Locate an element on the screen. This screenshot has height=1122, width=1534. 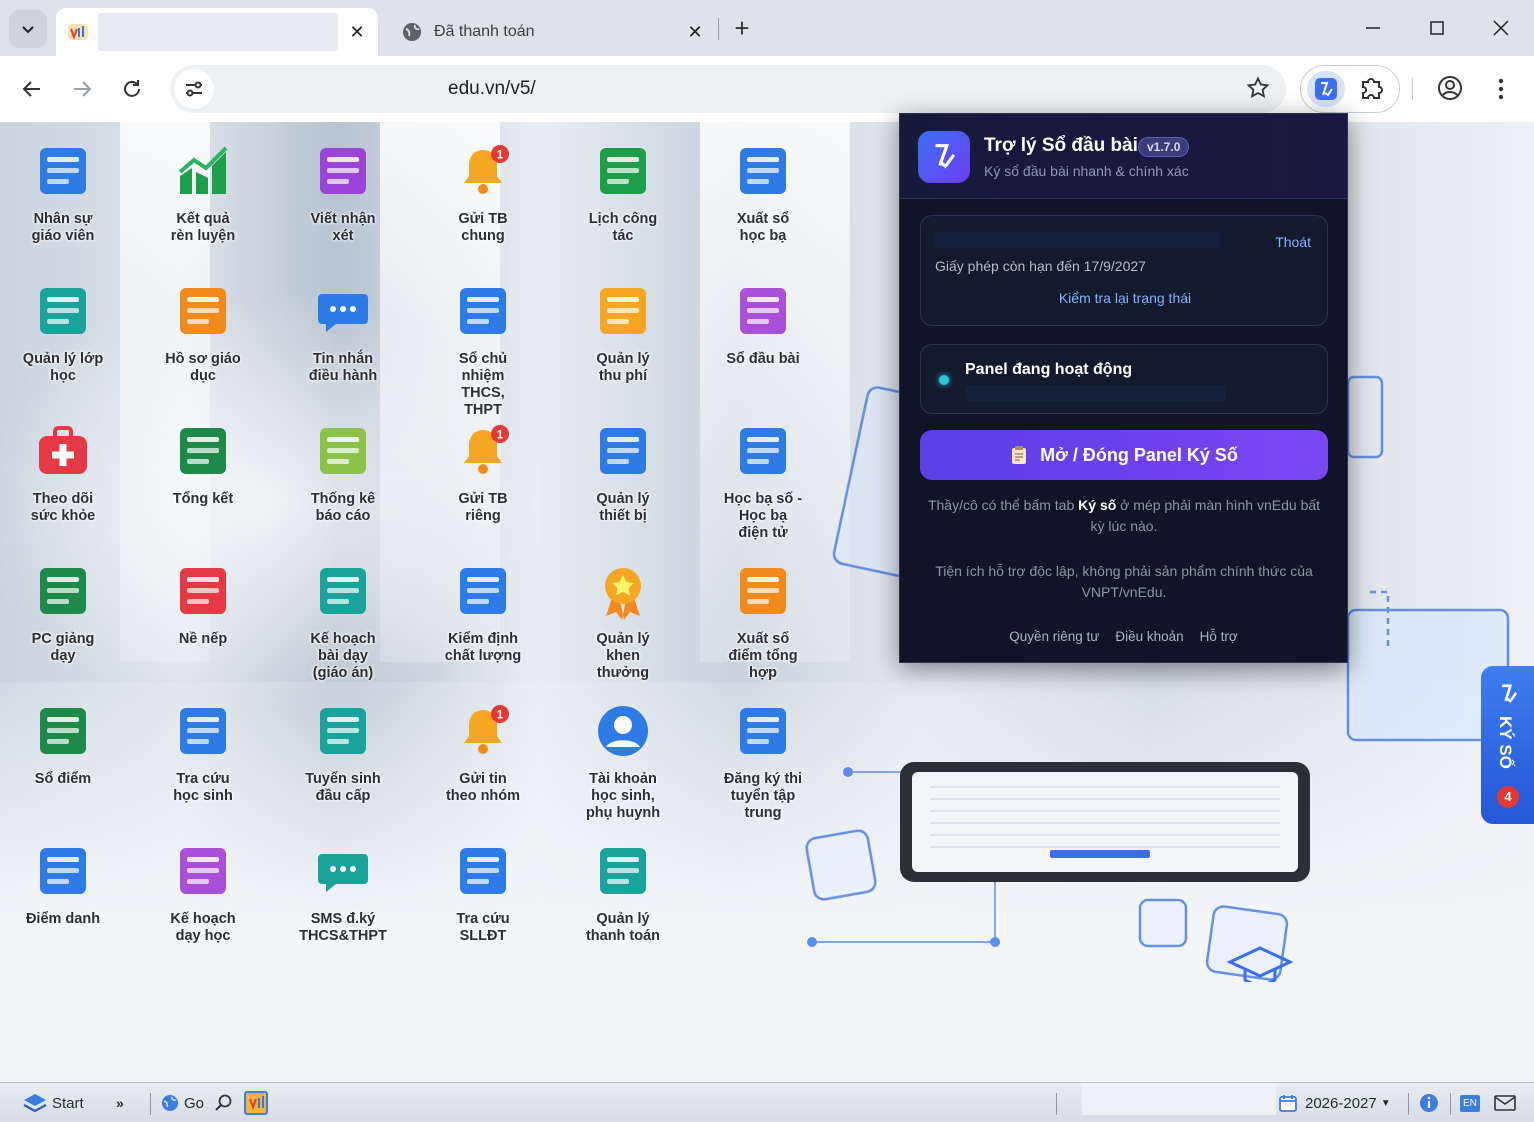
start-button: Start is located at coordinates (53, 1102).